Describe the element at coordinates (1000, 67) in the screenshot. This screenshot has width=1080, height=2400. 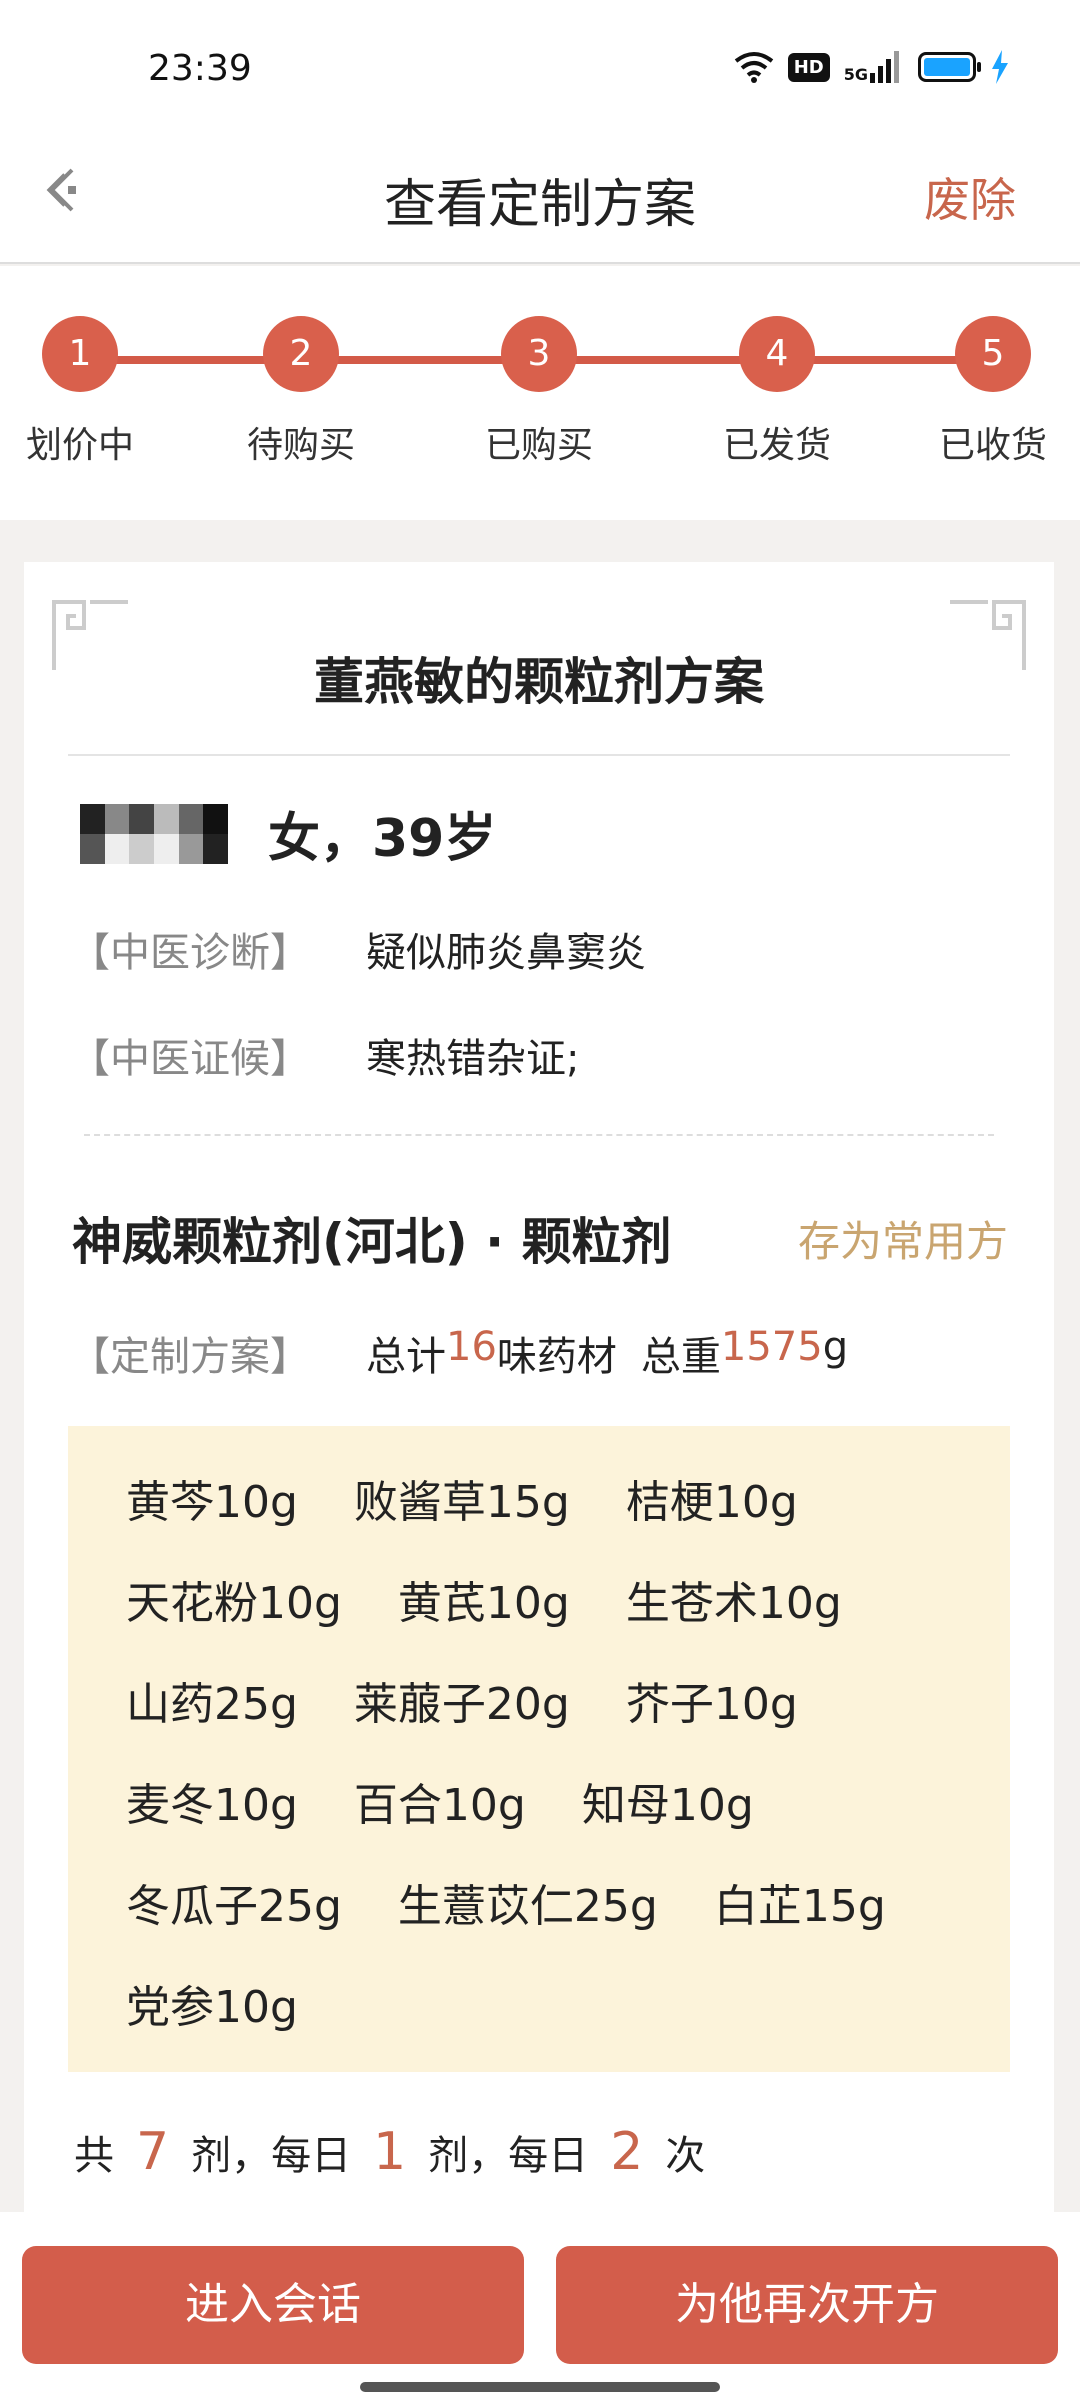
I see `charging-icon` at that location.